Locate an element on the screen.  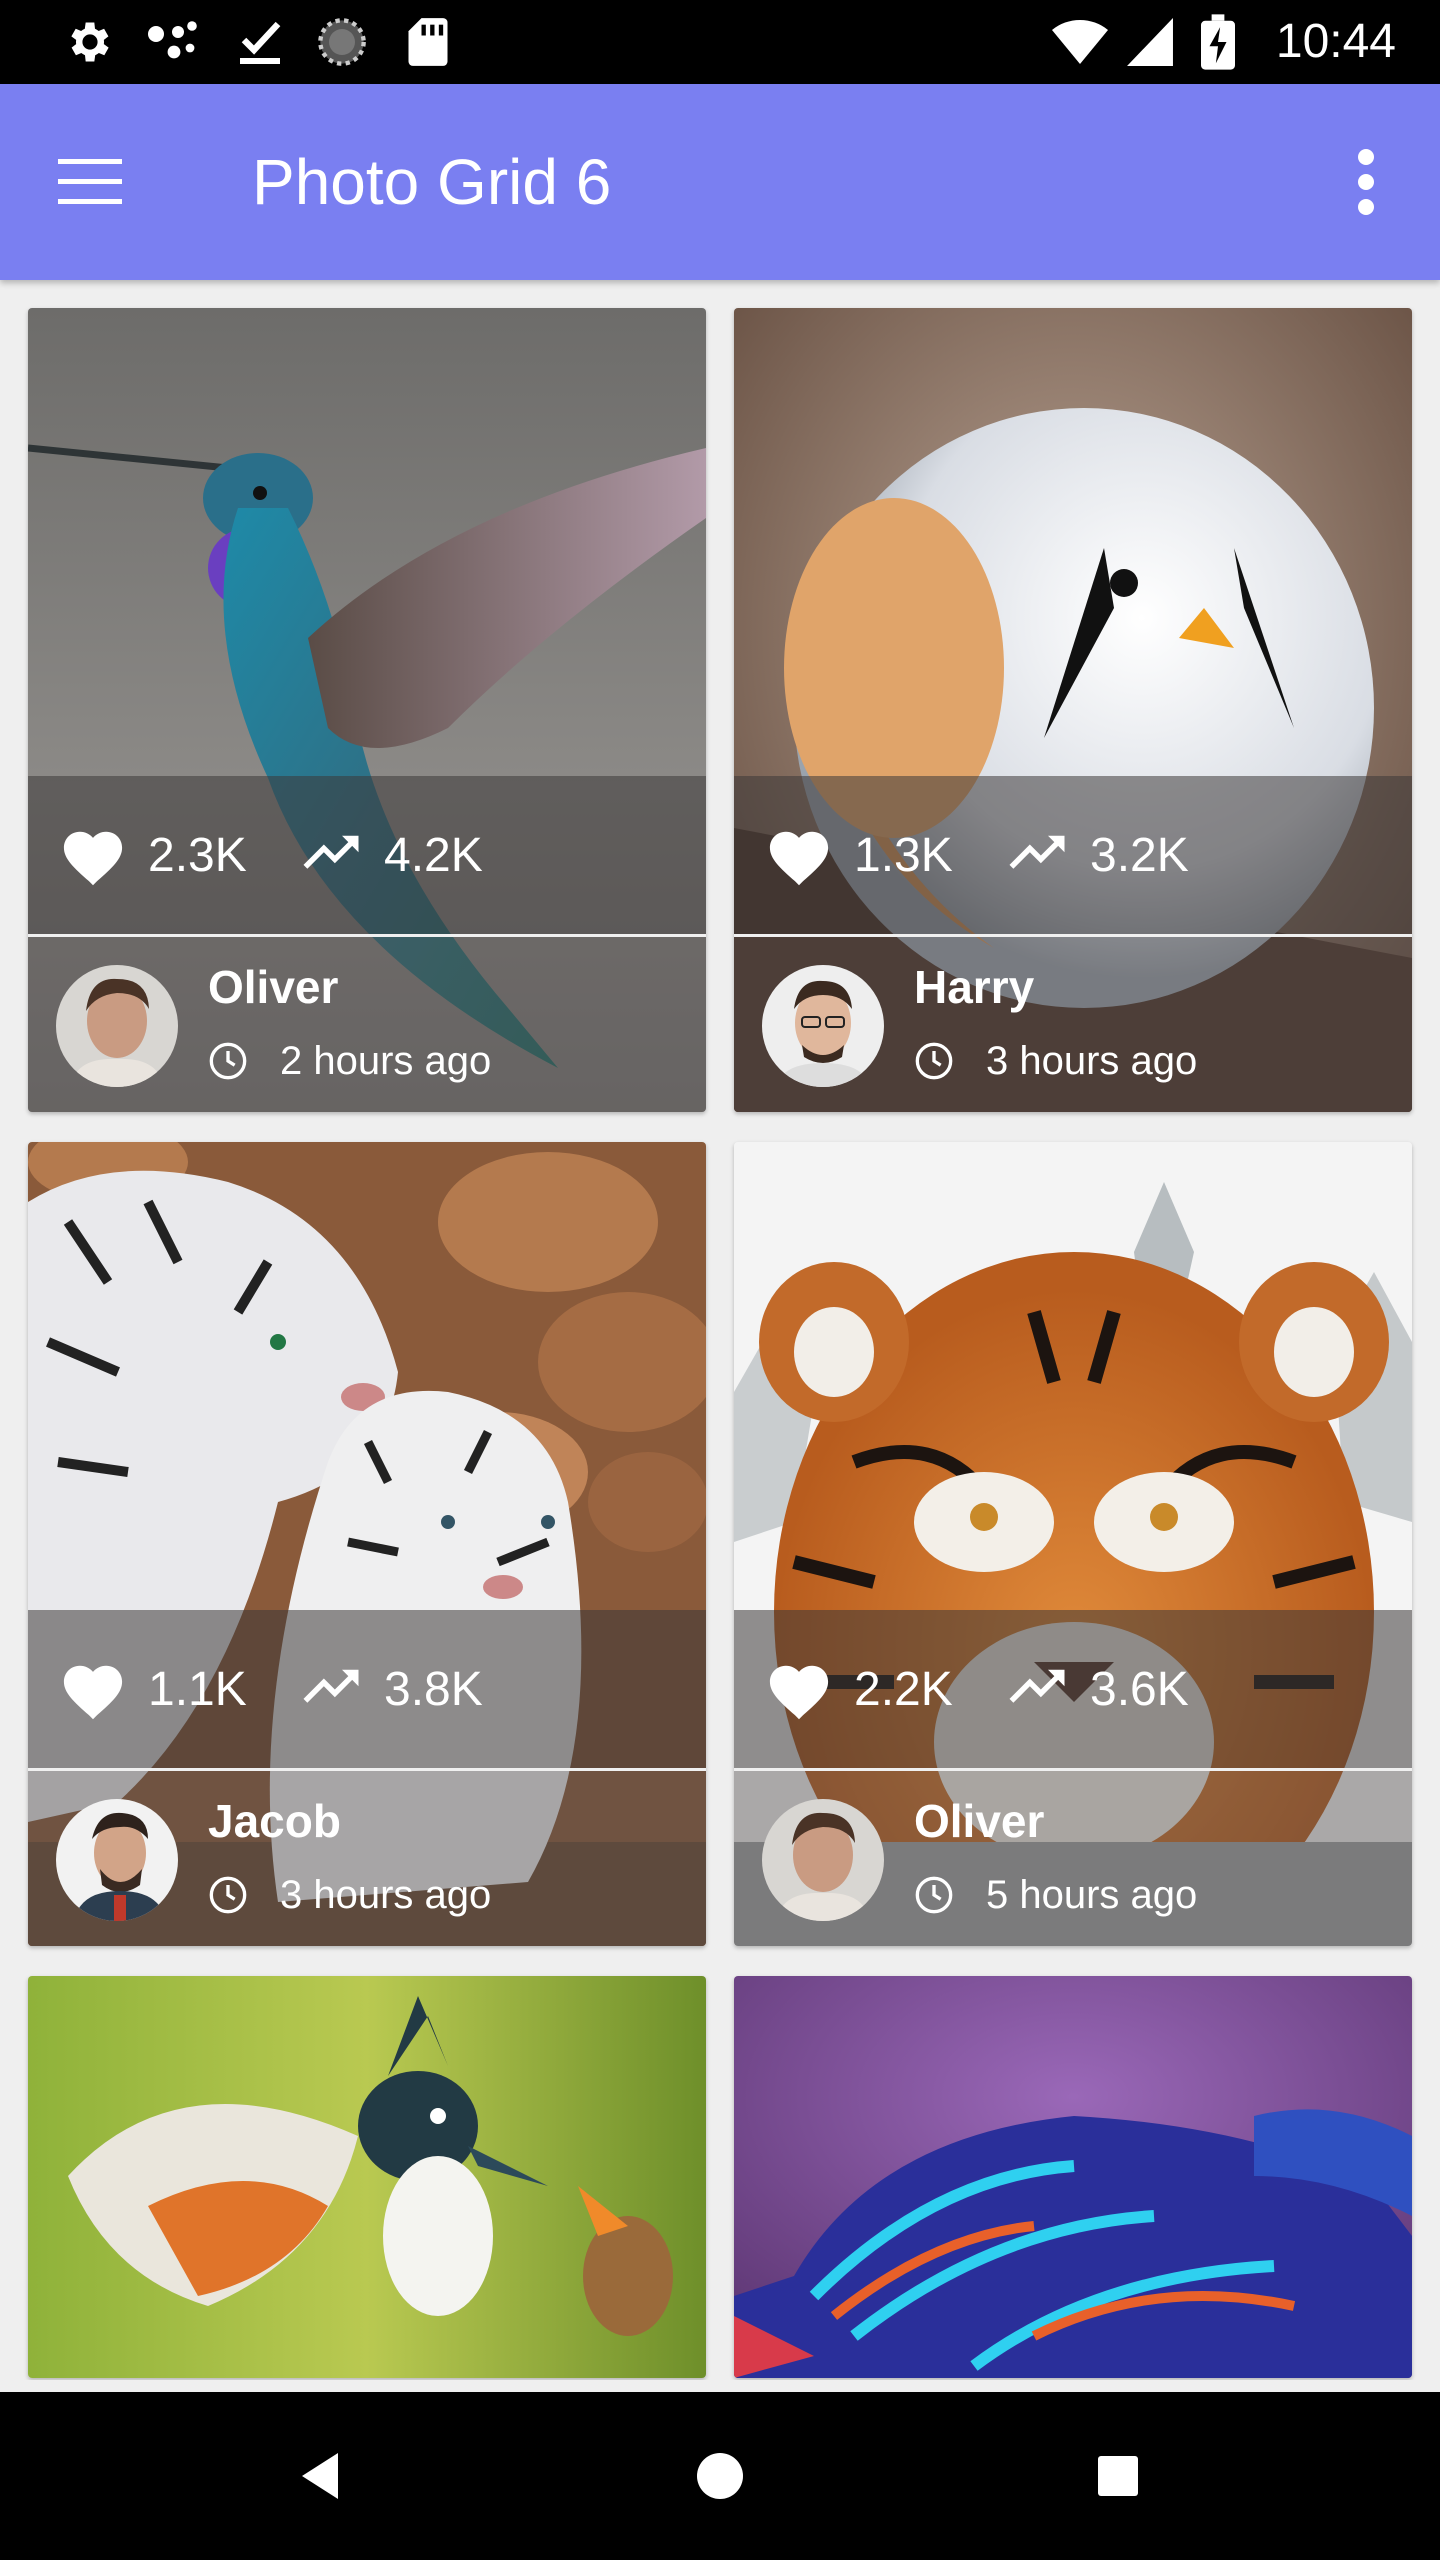
likes-count: 1.3K is located at coordinates (903, 855).